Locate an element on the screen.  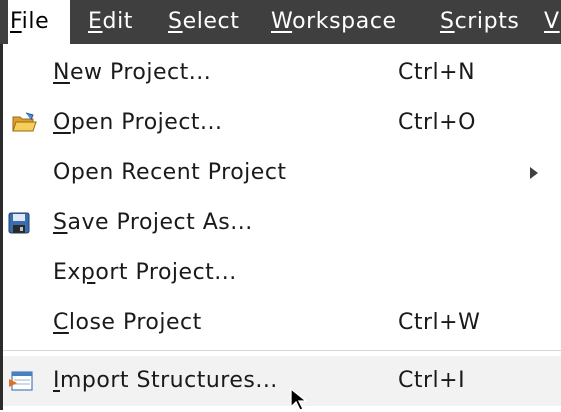
menu-select-mnemonic: S is located at coordinates (175, 21).